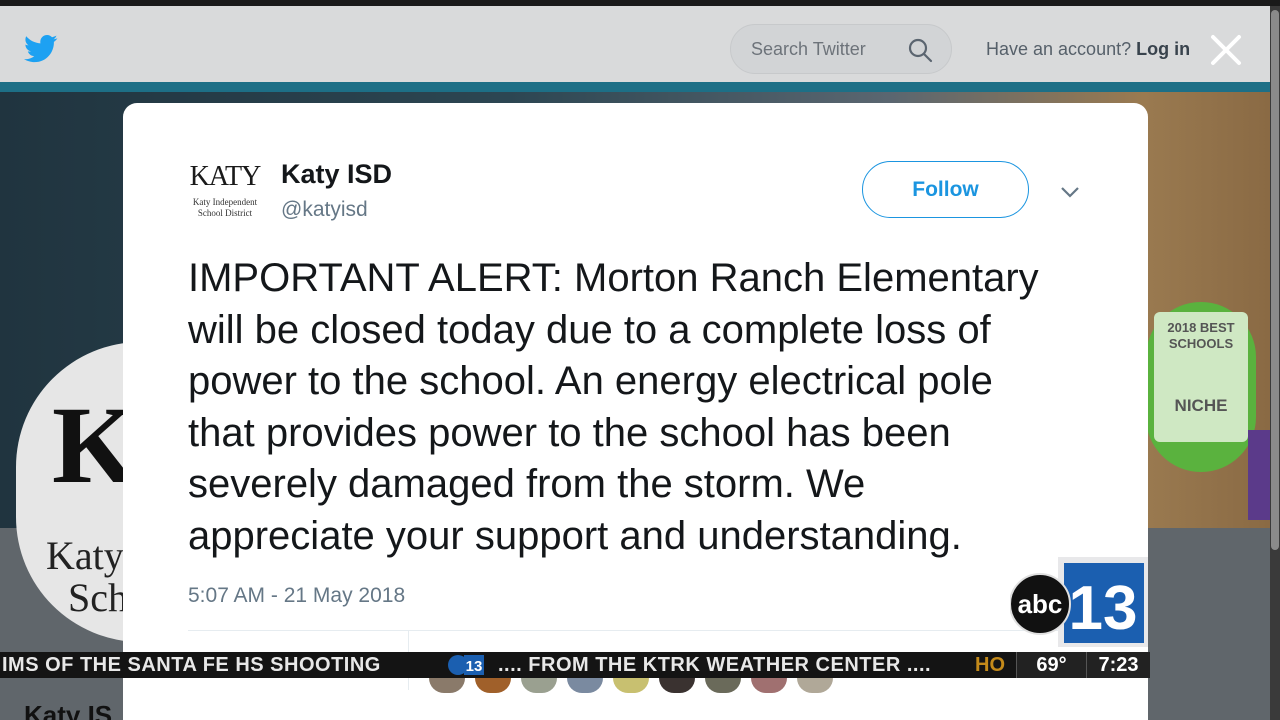 Image resolution: width=1280 pixels, height=720 pixels. What do you see at coordinates (225, 176) in the screenshot?
I see `logo-wordmark: KATY` at bounding box center [225, 176].